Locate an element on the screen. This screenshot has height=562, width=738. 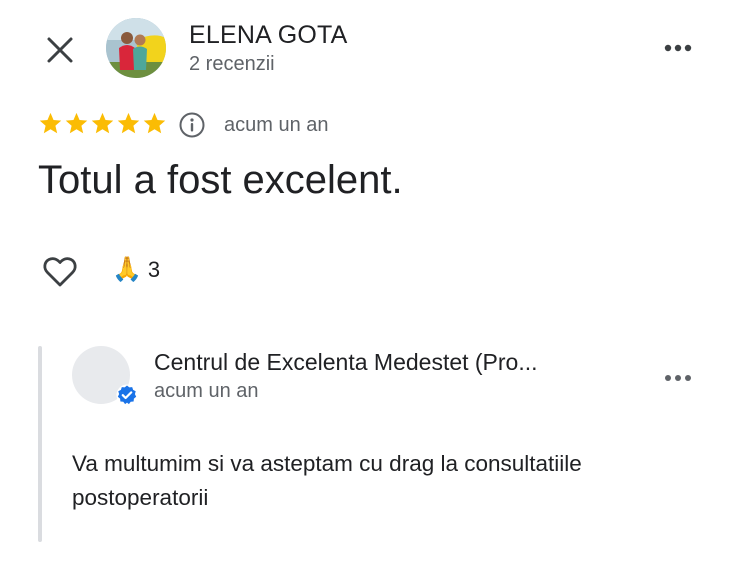
verified-badge-icon is located at coordinates (127, 395).